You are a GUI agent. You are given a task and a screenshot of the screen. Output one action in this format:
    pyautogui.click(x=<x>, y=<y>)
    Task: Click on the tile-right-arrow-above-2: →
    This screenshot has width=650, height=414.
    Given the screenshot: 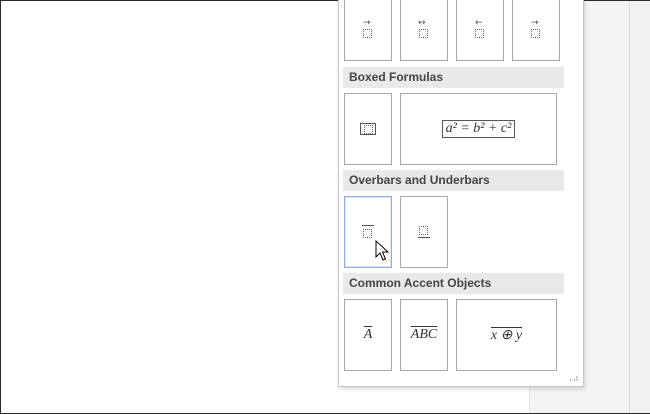 What is the action you would take?
    pyautogui.click(x=536, y=30)
    